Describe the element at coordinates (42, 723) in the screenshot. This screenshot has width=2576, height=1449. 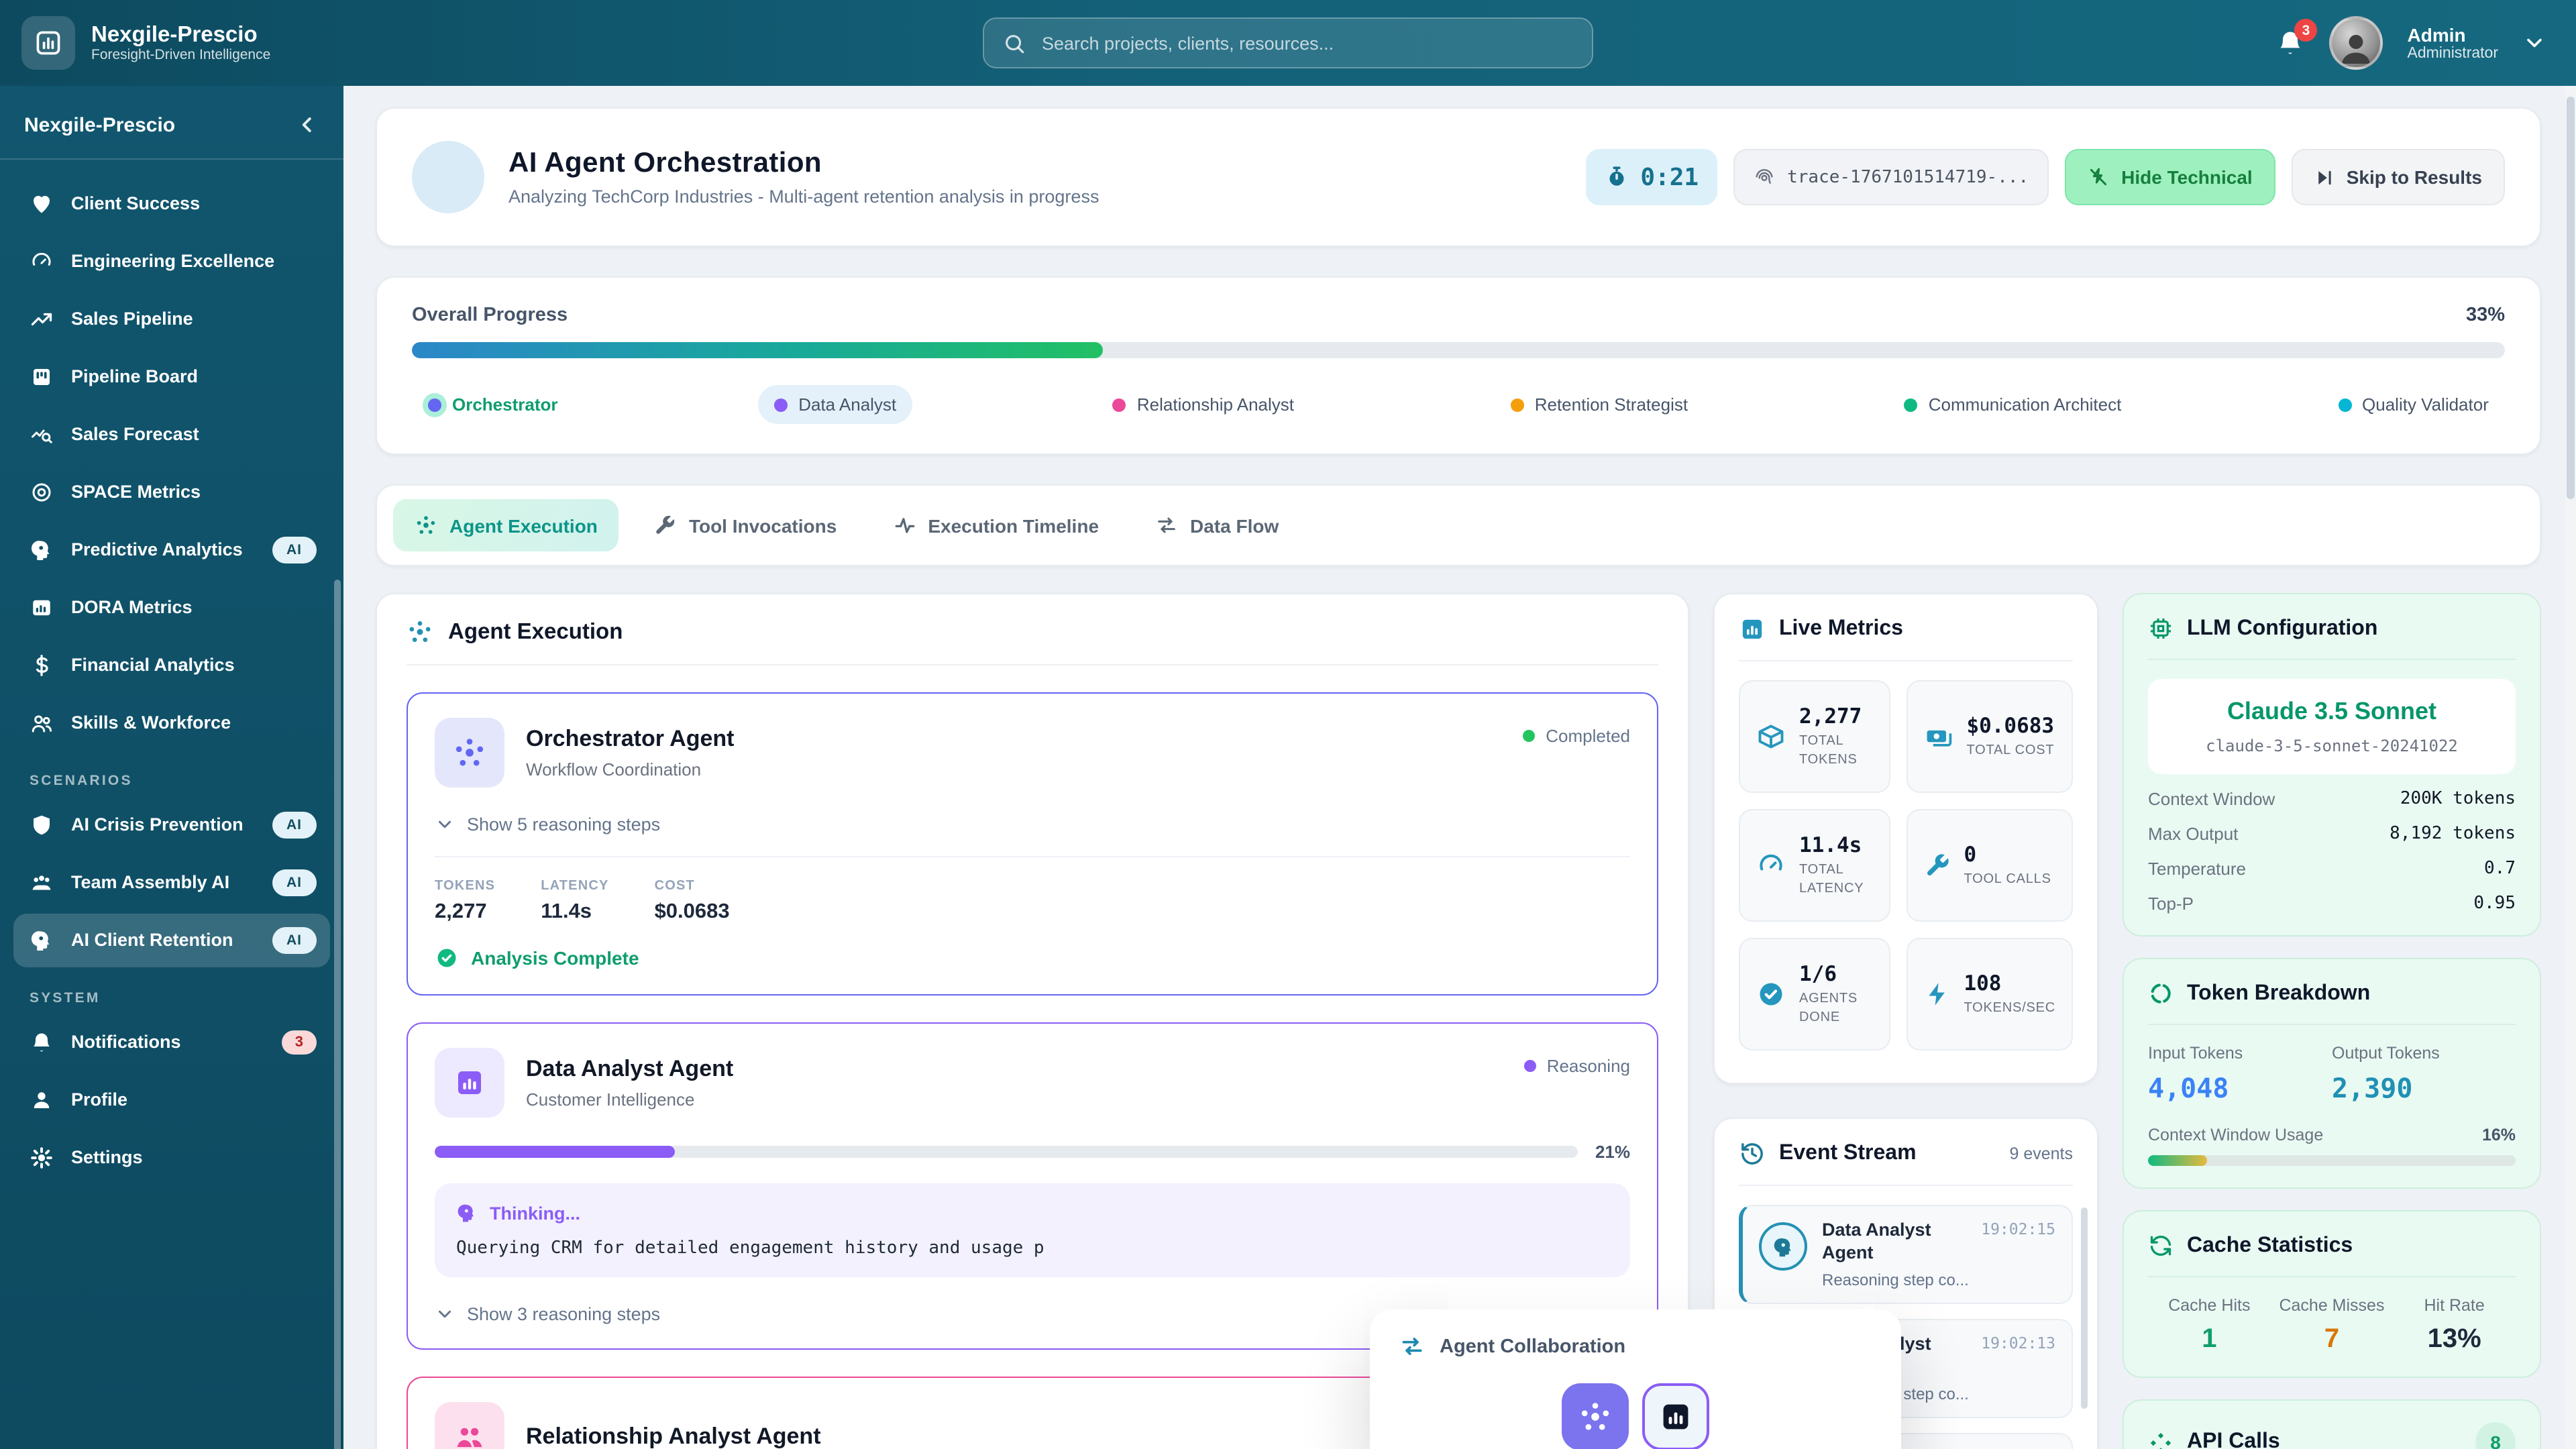
I see `users-icon` at that location.